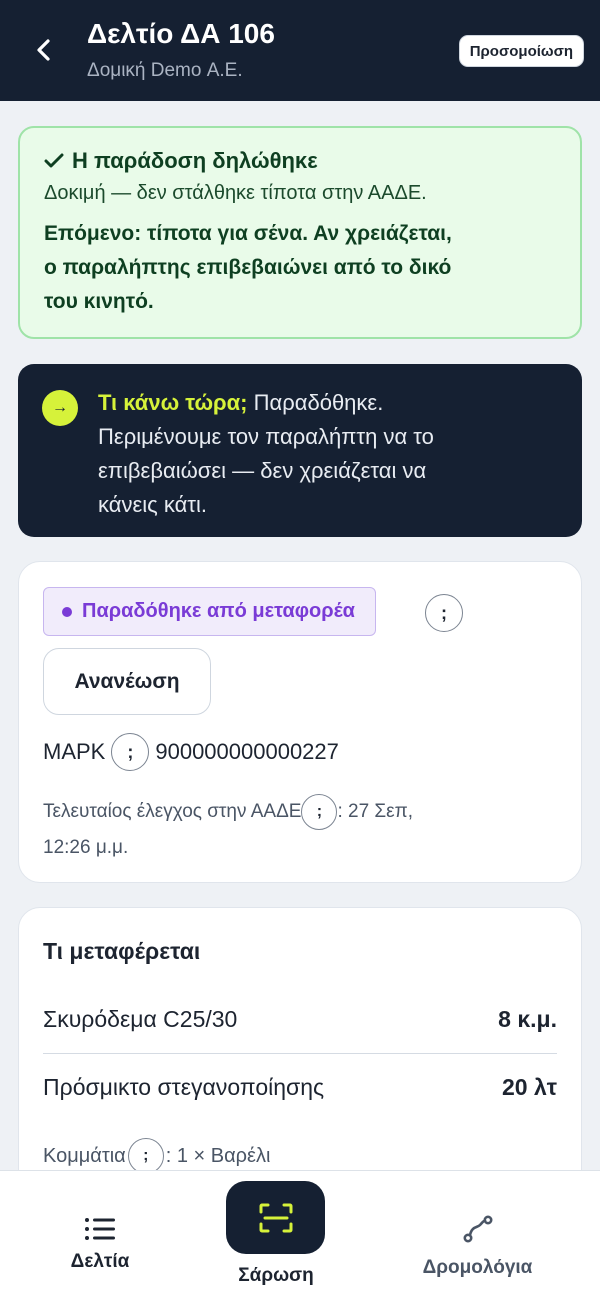 The height and width of the screenshot is (1298, 600). I want to click on checkmark-icon, so click(54, 160).